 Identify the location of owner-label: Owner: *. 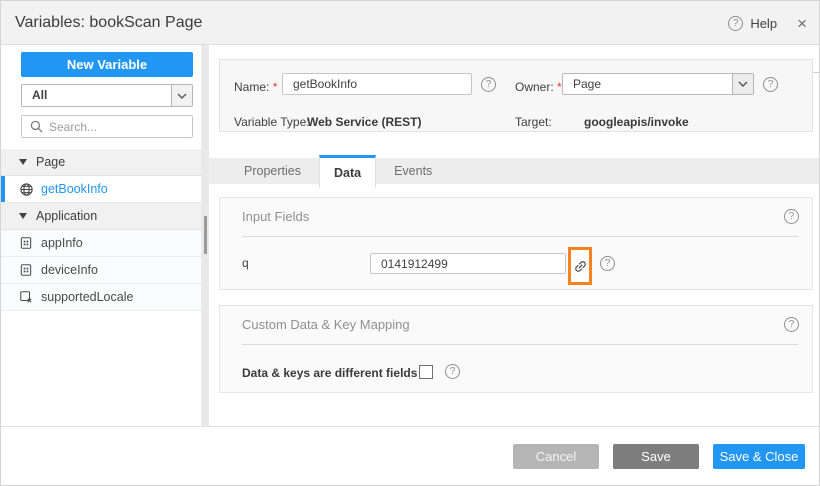
(538, 87).